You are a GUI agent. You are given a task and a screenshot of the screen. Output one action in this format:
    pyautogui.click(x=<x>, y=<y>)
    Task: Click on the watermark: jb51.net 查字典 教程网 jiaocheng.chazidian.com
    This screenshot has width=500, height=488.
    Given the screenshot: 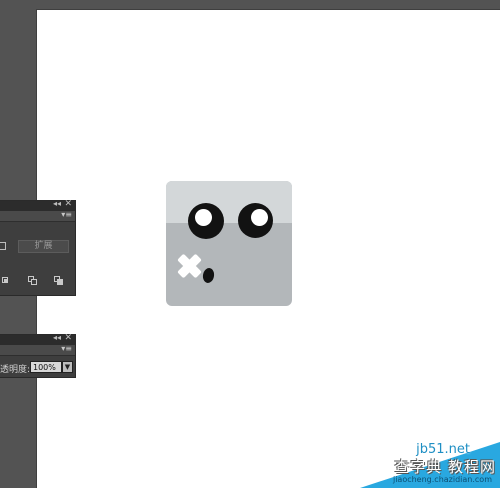 What is the action you would take?
    pyautogui.click(x=430, y=465)
    